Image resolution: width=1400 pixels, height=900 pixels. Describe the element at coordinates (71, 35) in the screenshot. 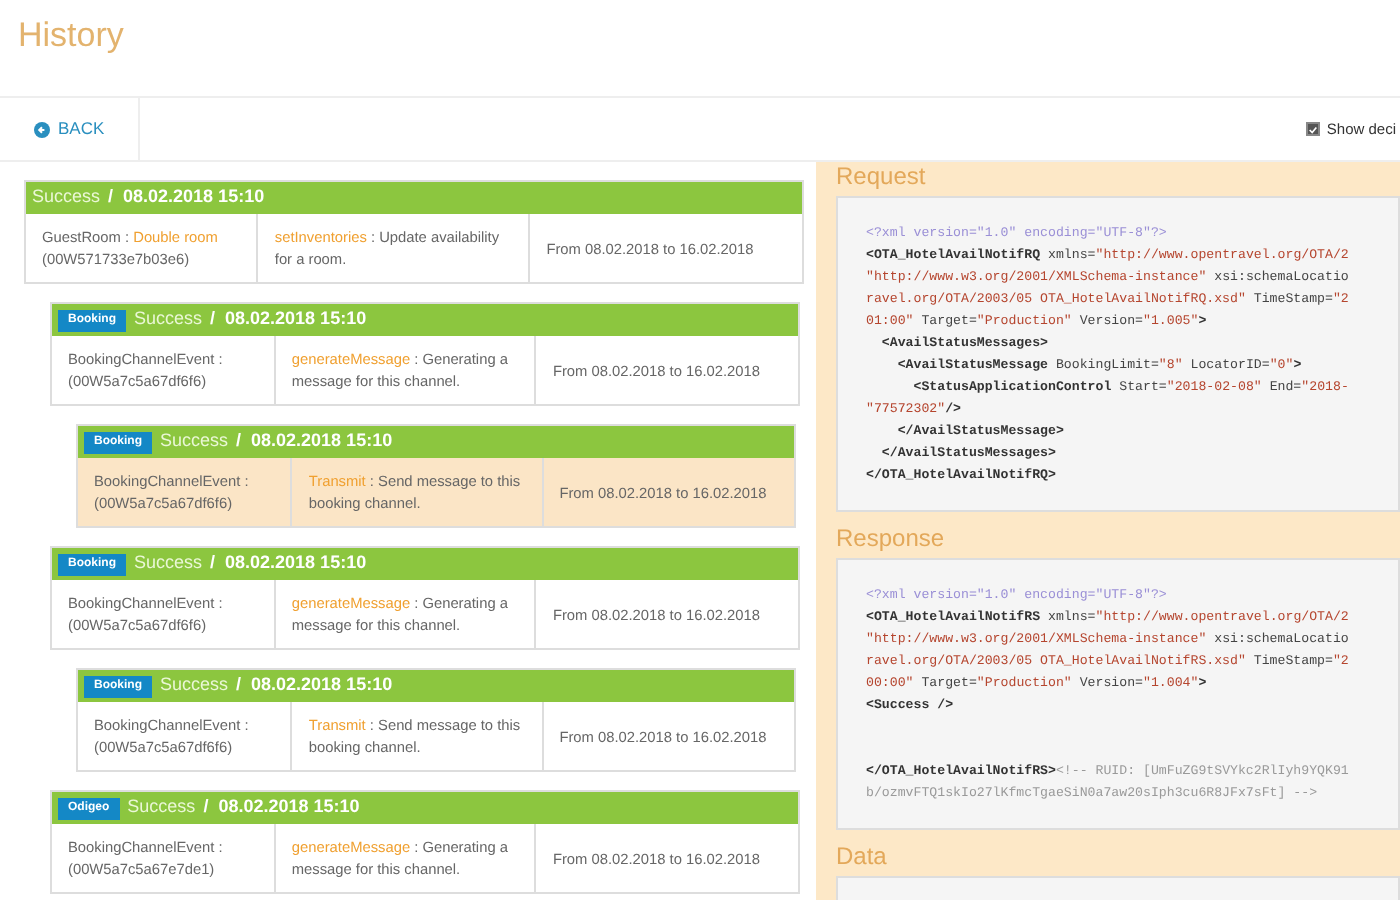

I see `page-title: History` at that location.